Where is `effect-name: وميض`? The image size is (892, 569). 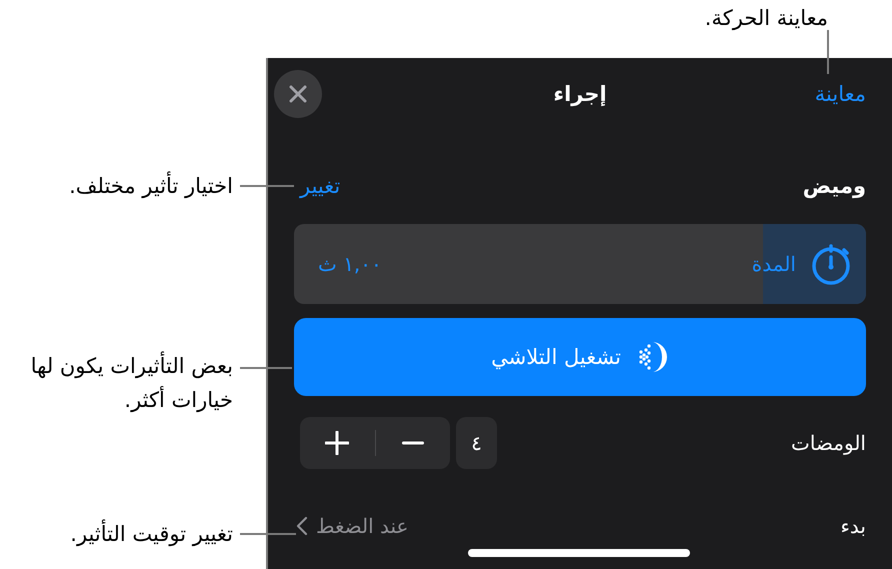 effect-name: وميض is located at coordinates (834, 186).